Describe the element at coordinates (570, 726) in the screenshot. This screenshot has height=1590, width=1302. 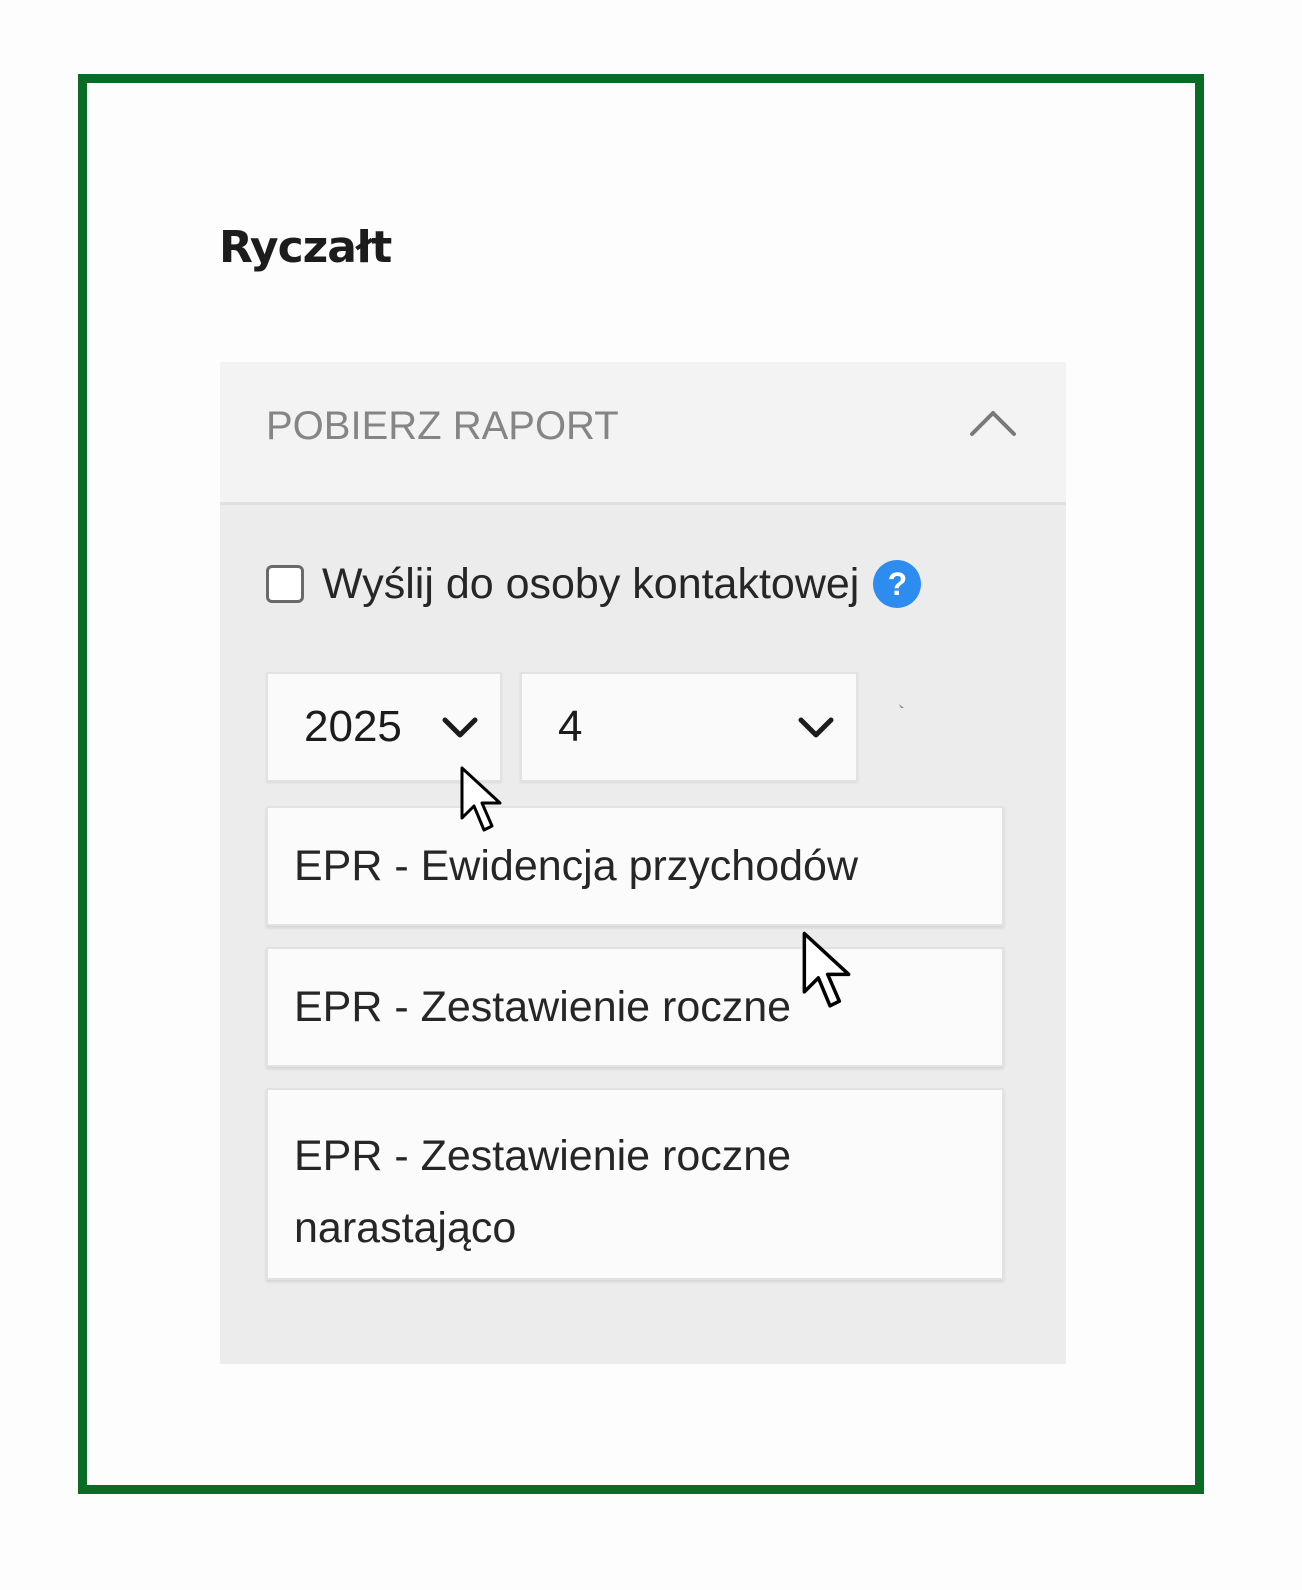
I see `month-select-value: 4` at that location.